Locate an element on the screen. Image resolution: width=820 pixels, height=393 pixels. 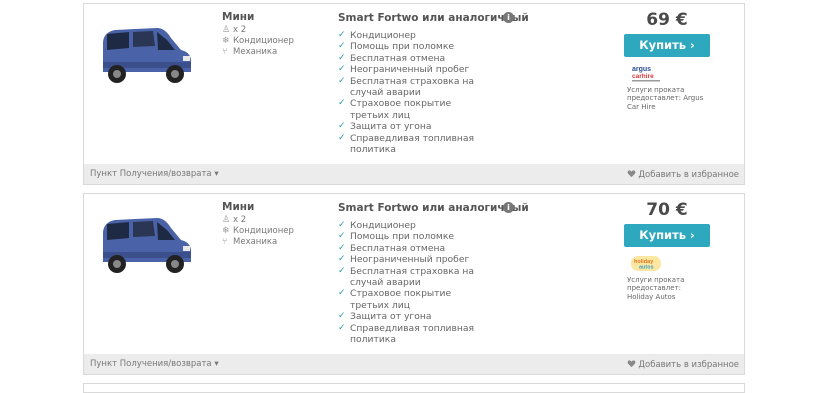
price: 70 € is located at coordinates (667, 210).